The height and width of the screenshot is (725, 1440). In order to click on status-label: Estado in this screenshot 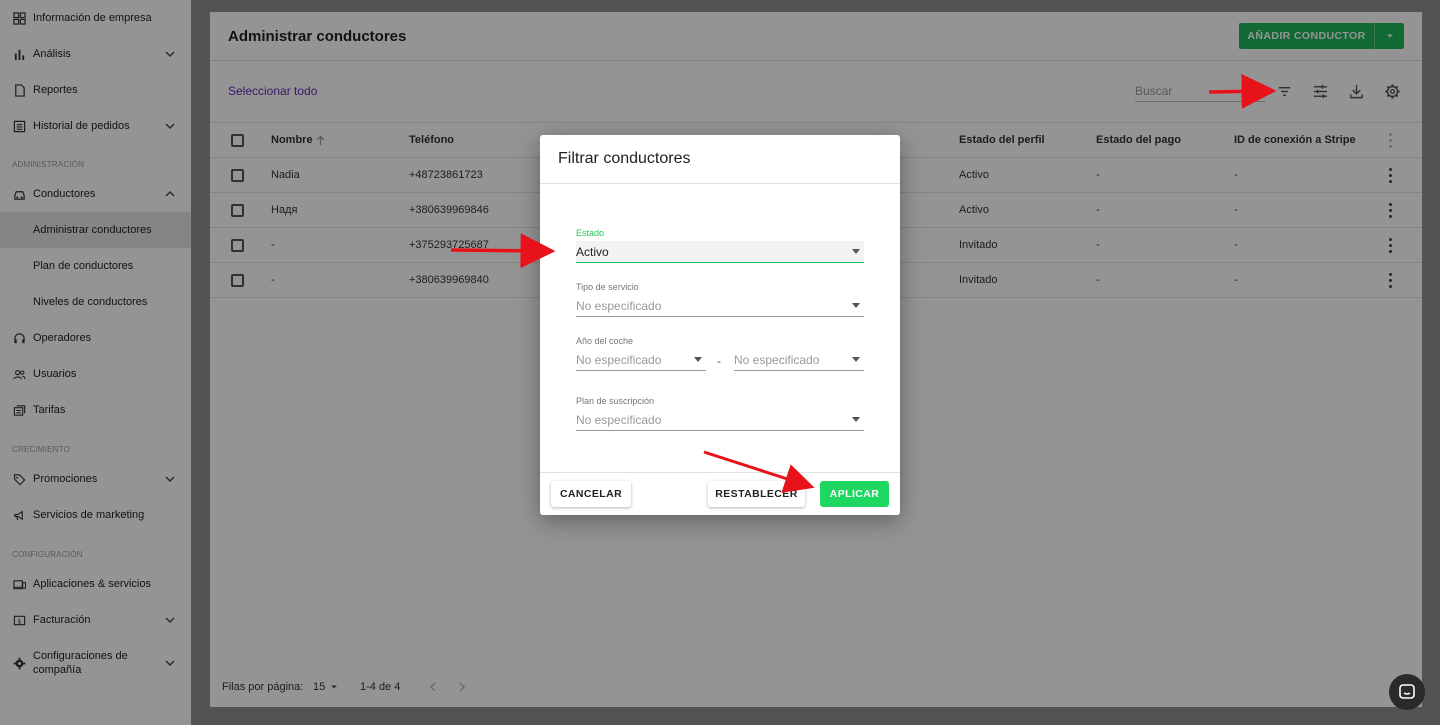, I will do `click(590, 233)`.